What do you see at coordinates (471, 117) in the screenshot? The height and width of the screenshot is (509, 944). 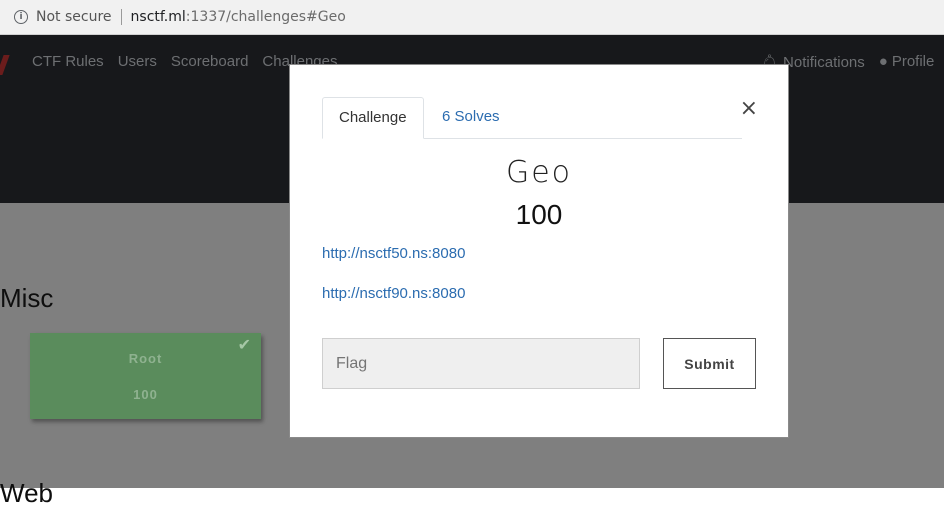 I see `tab-solves: 6 Solves` at bounding box center [471, 117].